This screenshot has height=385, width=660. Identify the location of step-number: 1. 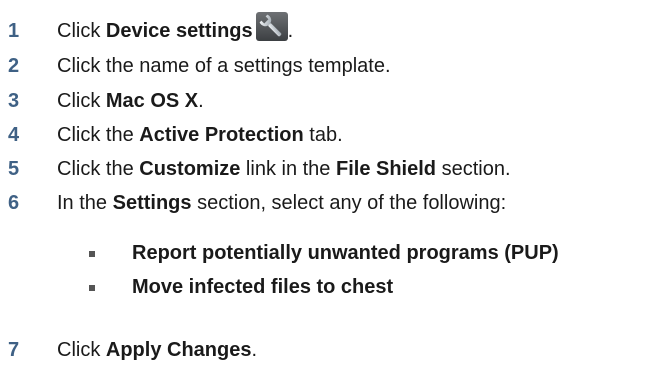
(14, 31).